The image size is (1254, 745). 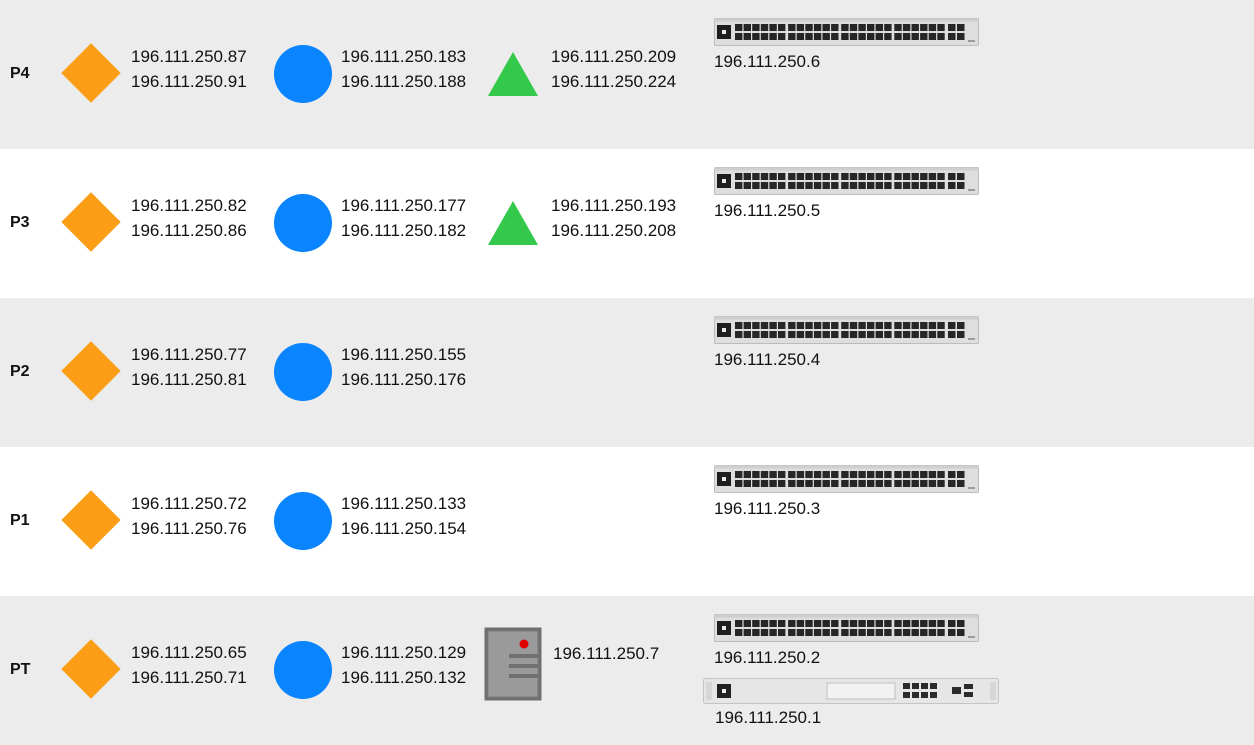 What do you see at coordinates (767, 508) in the screenshot?
I see `switch-ip: 196.111.250.3` at bounding box center [767, 508].